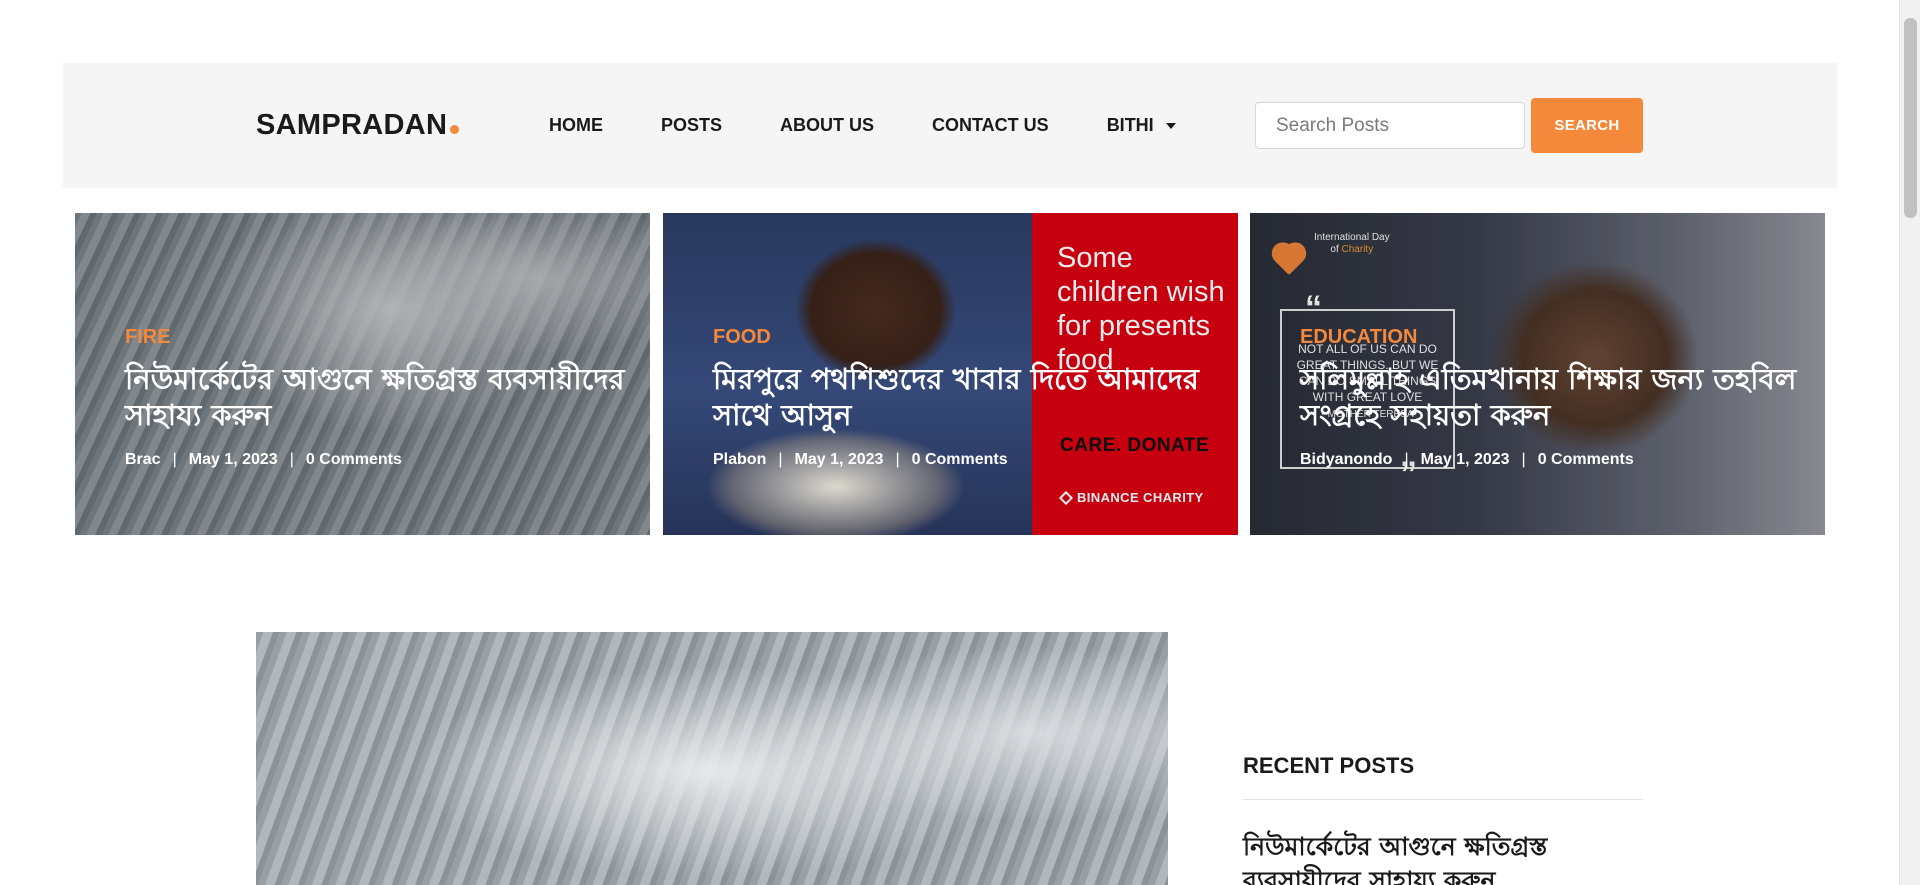 The width and height of the screenshot is (1920, 885). I want to click on card-author: Brac, so click(143, 460).